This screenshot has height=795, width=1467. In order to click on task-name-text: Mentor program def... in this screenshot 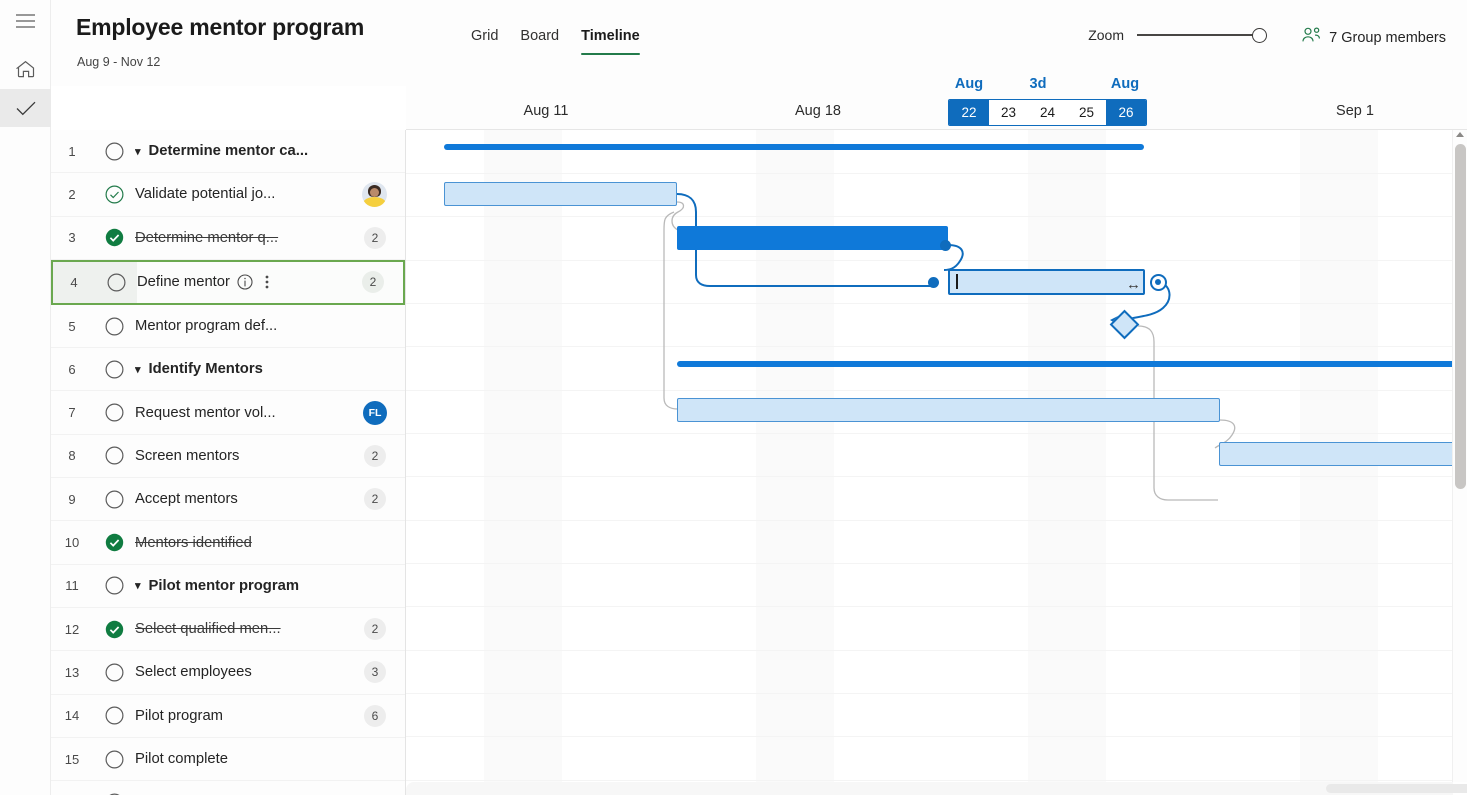, I will do `click(206, 326)`.